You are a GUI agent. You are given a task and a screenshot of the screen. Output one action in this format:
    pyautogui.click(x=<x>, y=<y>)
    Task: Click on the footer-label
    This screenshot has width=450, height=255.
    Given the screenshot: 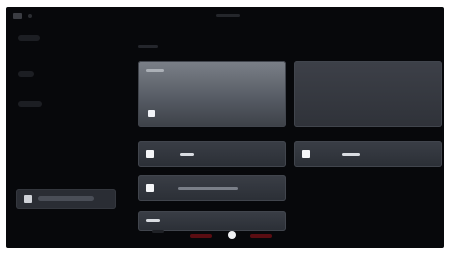 What is the action you would take?
    pyautogui.click(x=158, y=231)
    